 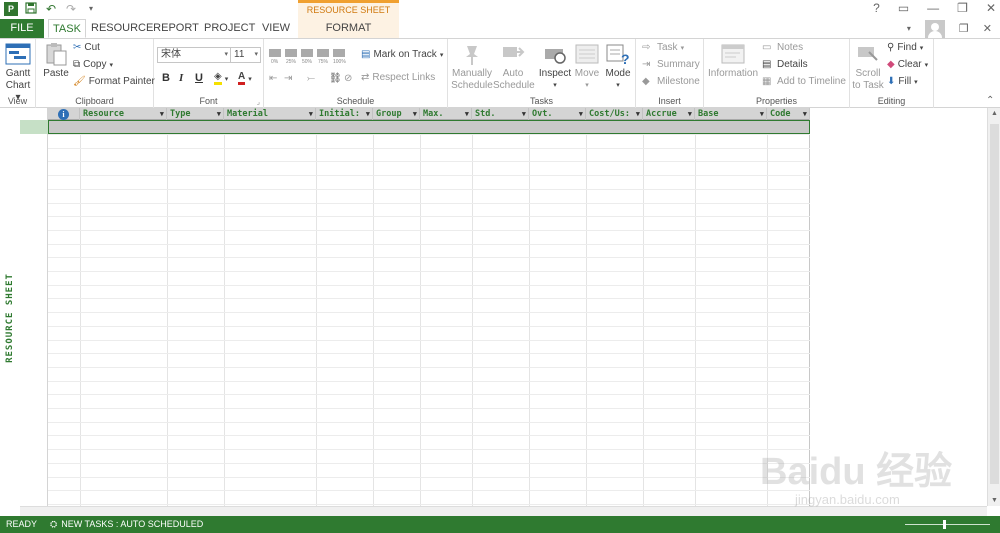 I want to click on col-initials-filter-icon: ▼, so click(x=368, y=114).